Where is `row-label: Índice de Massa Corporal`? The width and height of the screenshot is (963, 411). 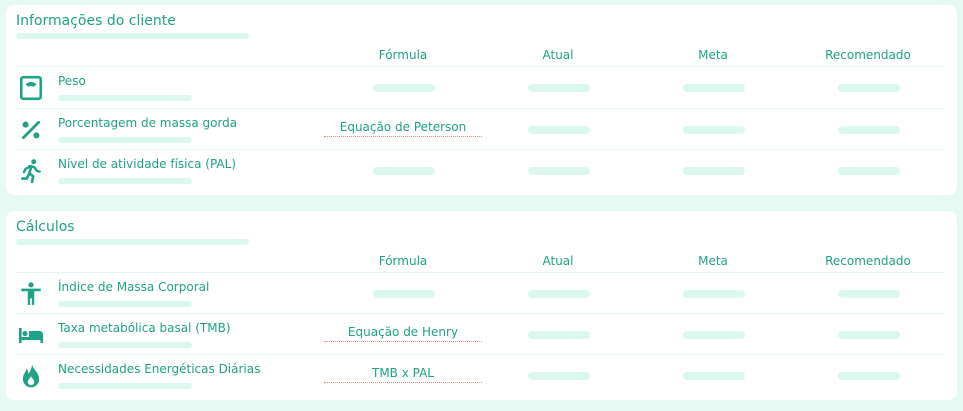 row-label: Índice de Massa Corporal is located at coordinates (134, 287).